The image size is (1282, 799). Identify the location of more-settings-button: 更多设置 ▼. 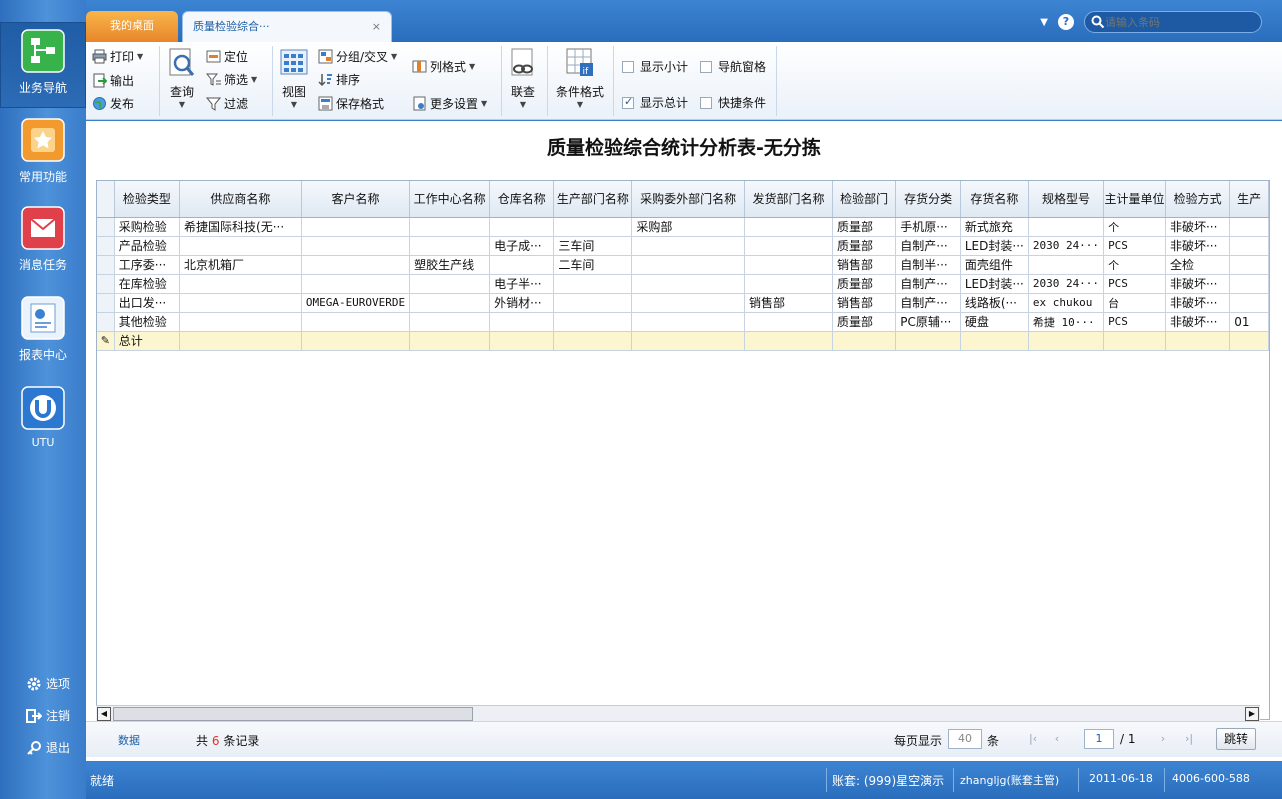
(449, 103).